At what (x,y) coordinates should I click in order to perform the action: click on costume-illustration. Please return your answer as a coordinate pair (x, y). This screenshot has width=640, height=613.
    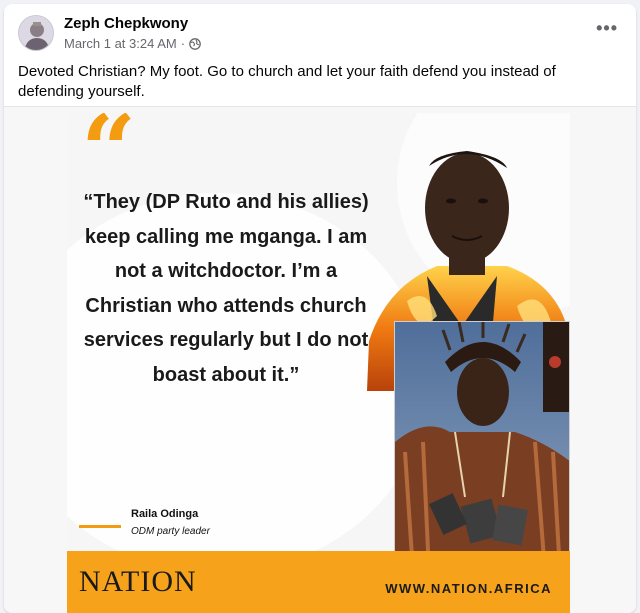
    Looking at the image, I should click on (482, 446).